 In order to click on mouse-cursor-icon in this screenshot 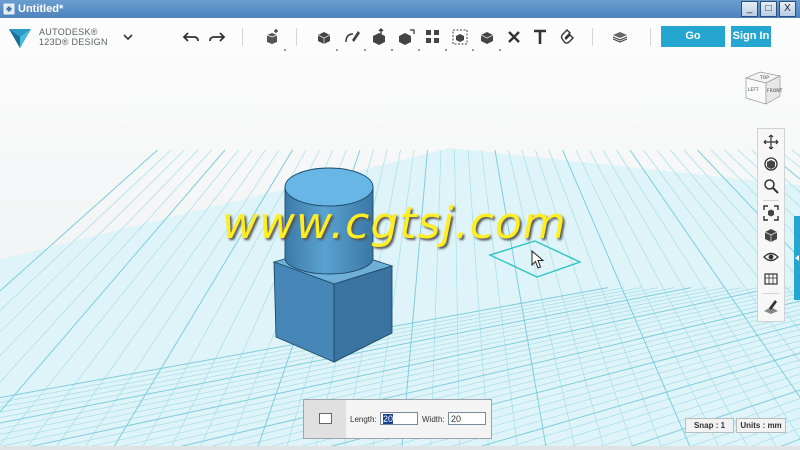, I will do `click(538, 259)`.